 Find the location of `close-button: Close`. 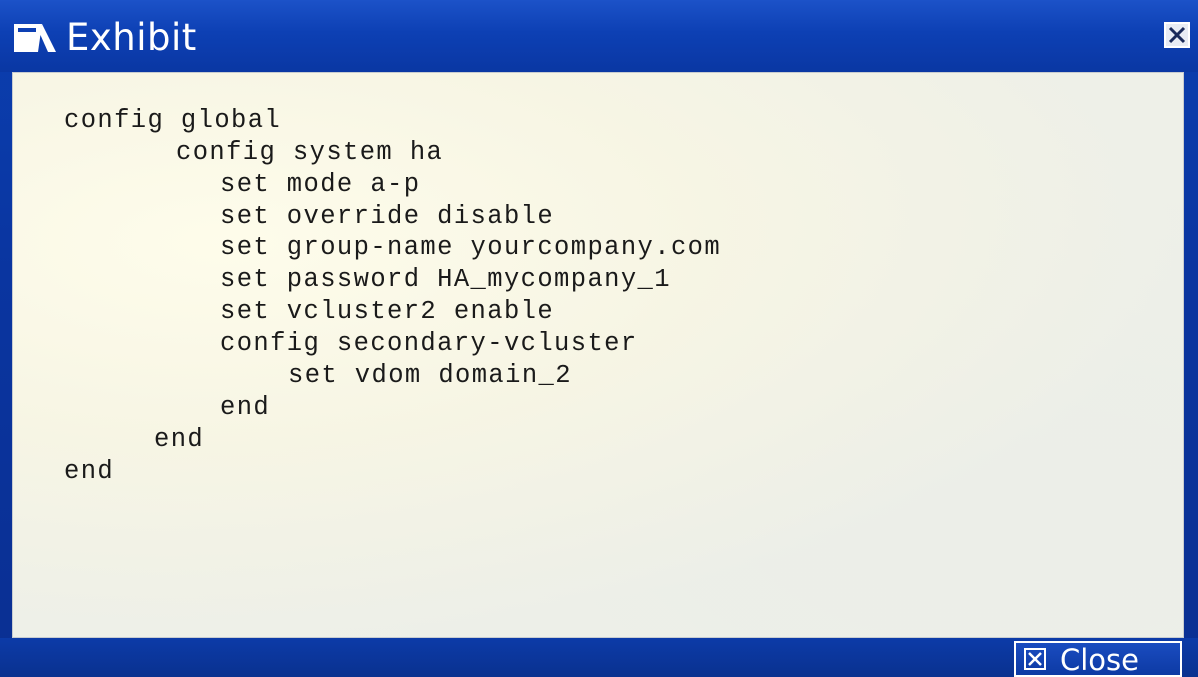

close-button: Close is located at coordinates (1098, 659).